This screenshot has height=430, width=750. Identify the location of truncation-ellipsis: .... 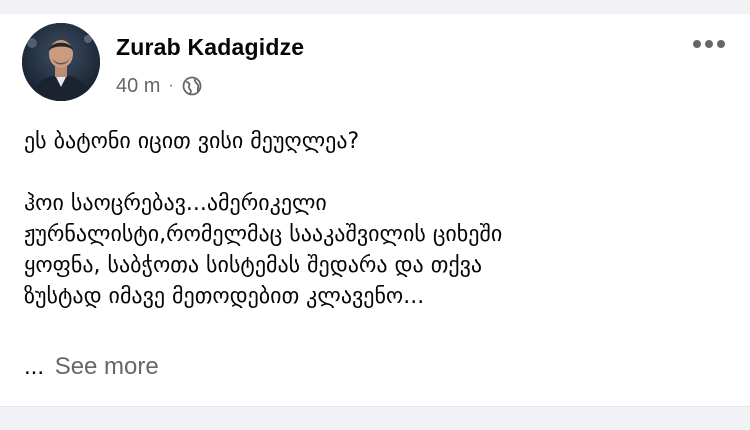
(34, 366).